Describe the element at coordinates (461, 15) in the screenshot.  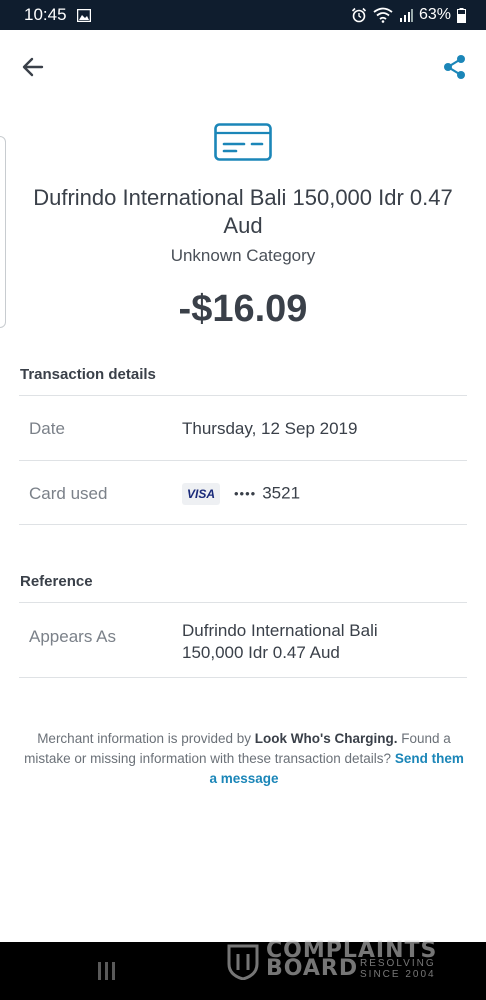
I see `battery-icon` at that location.